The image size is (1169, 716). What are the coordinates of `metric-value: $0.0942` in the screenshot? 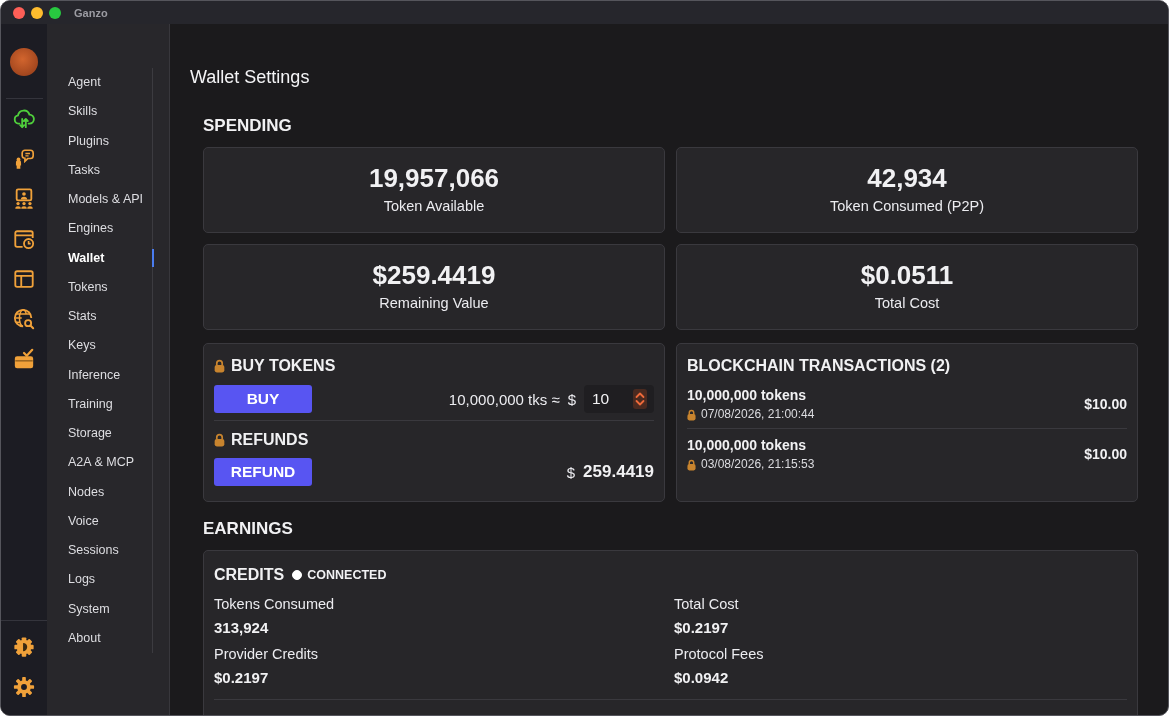 It's located at (701, 677).